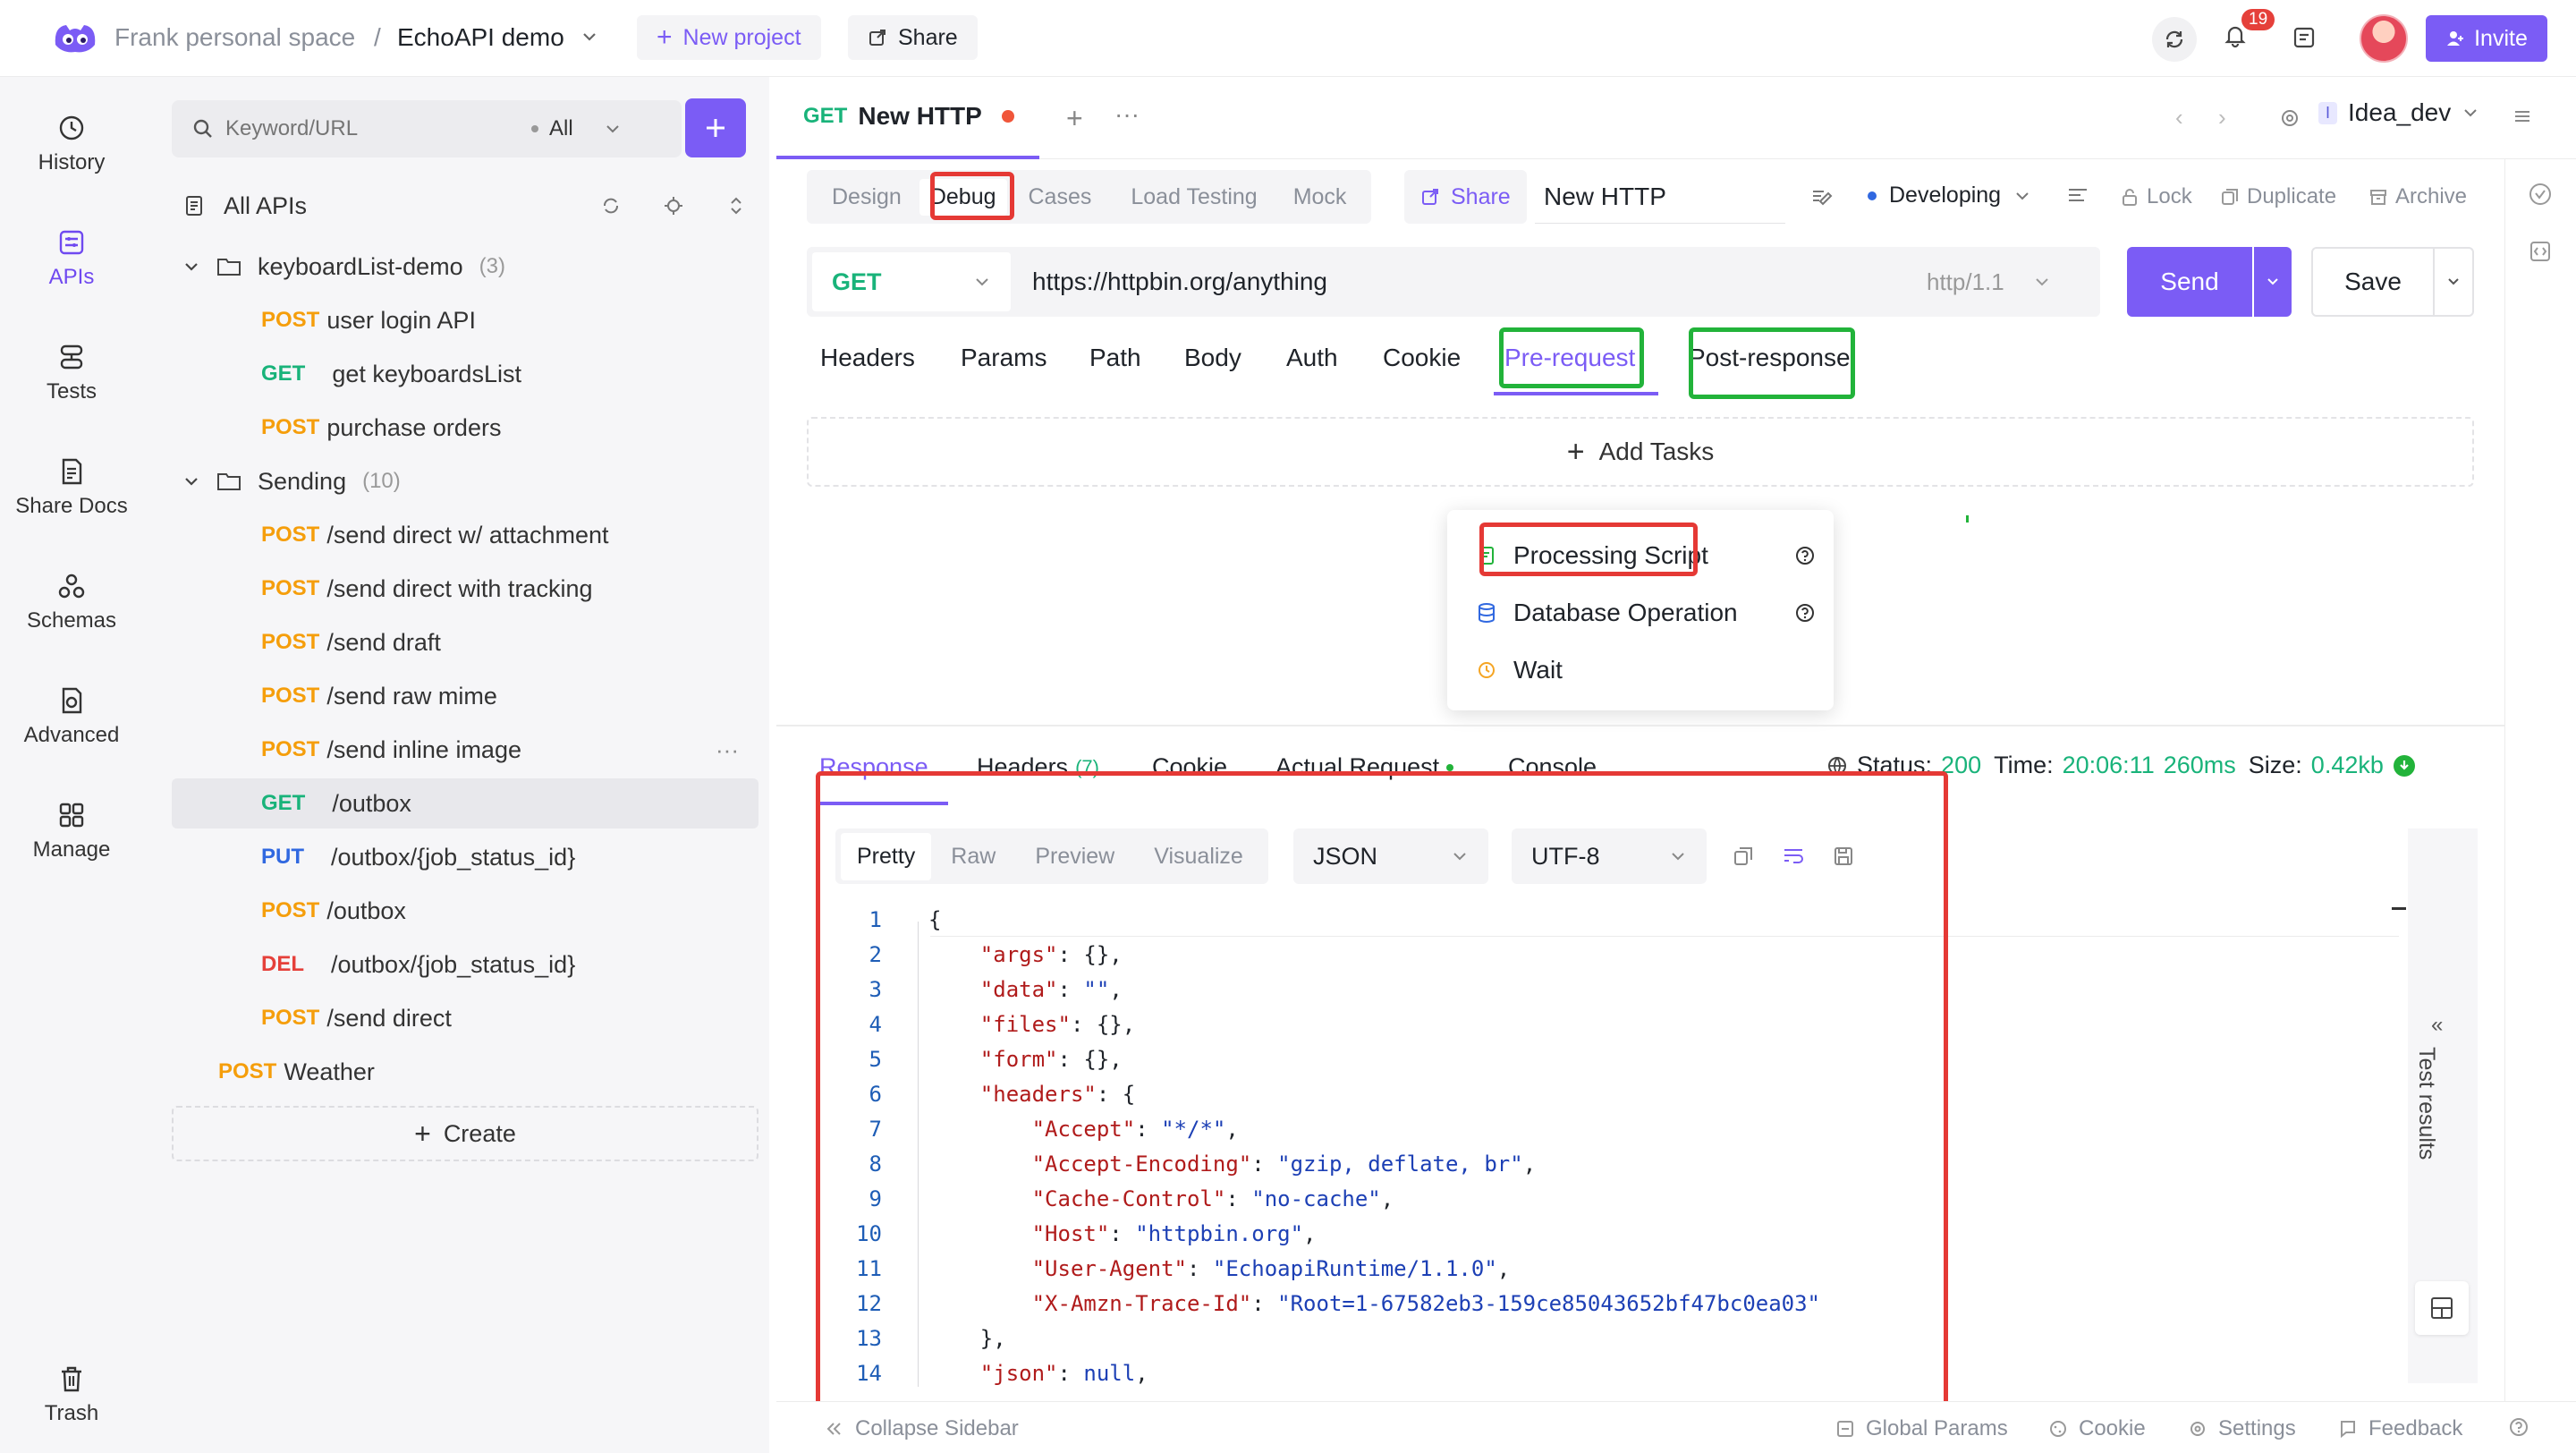 This screenshot has height=1453, width=2576. I want to click on rail-schemas: Schemas, so click(71, 602).